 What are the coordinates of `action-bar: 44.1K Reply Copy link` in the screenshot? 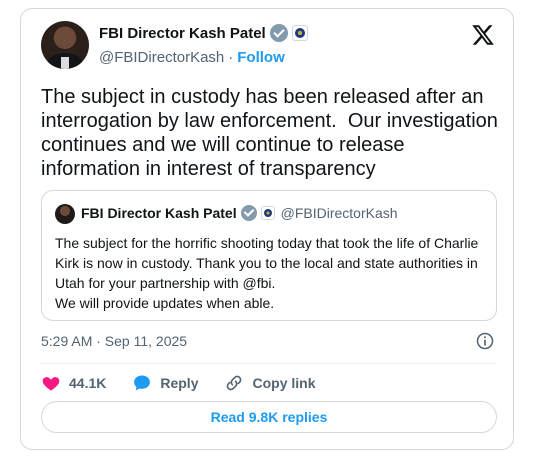 It's located at (191, 383).